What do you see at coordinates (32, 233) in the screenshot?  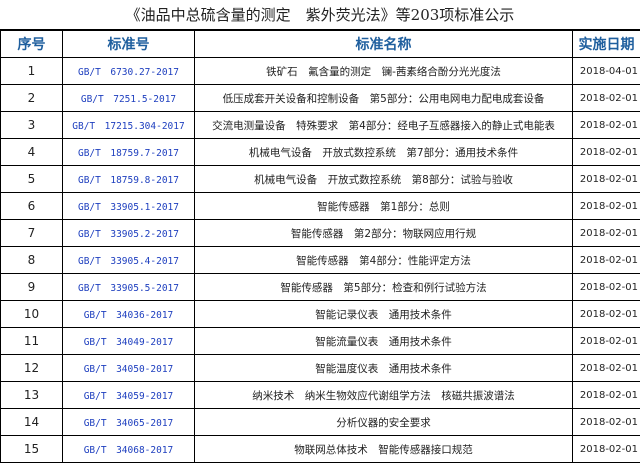 I see `row-seq-cell: 7` at bounding box center [32, 233].